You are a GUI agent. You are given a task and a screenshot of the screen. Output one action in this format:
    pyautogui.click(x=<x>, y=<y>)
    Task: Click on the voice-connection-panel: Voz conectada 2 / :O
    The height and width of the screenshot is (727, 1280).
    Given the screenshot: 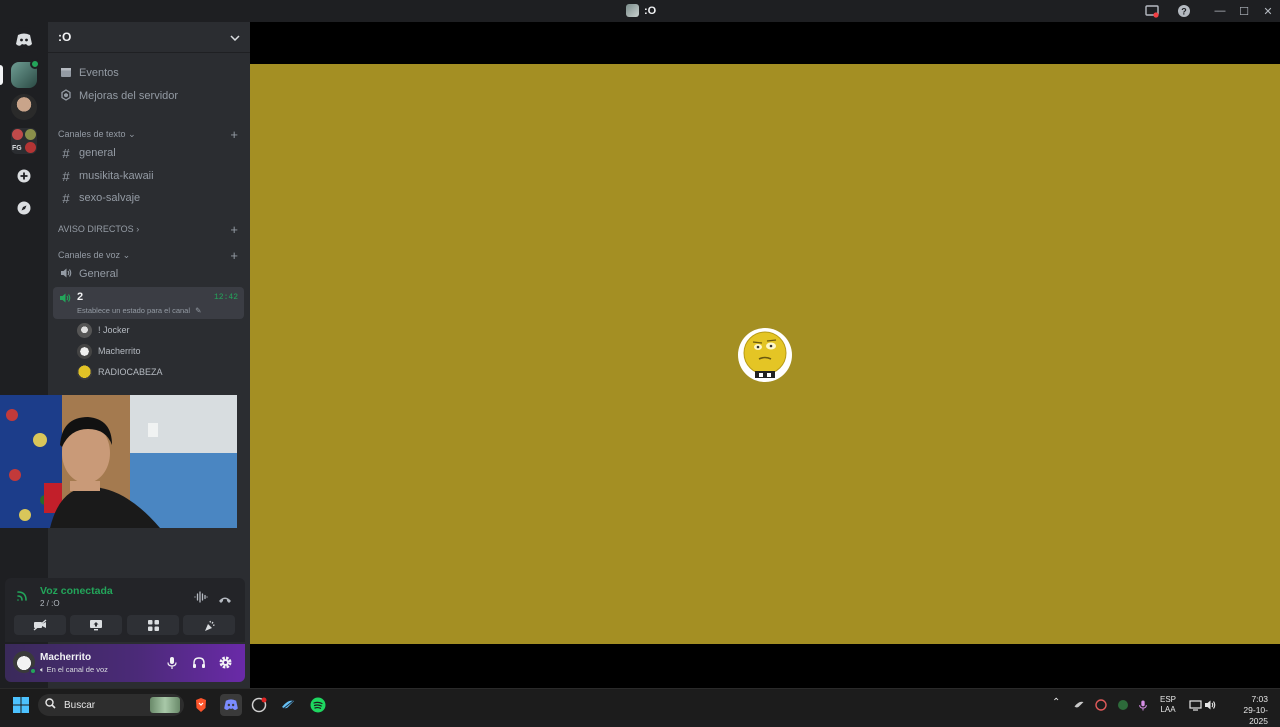 What is the action you would take?
    pyautogui.click(x=125, y=610)
    